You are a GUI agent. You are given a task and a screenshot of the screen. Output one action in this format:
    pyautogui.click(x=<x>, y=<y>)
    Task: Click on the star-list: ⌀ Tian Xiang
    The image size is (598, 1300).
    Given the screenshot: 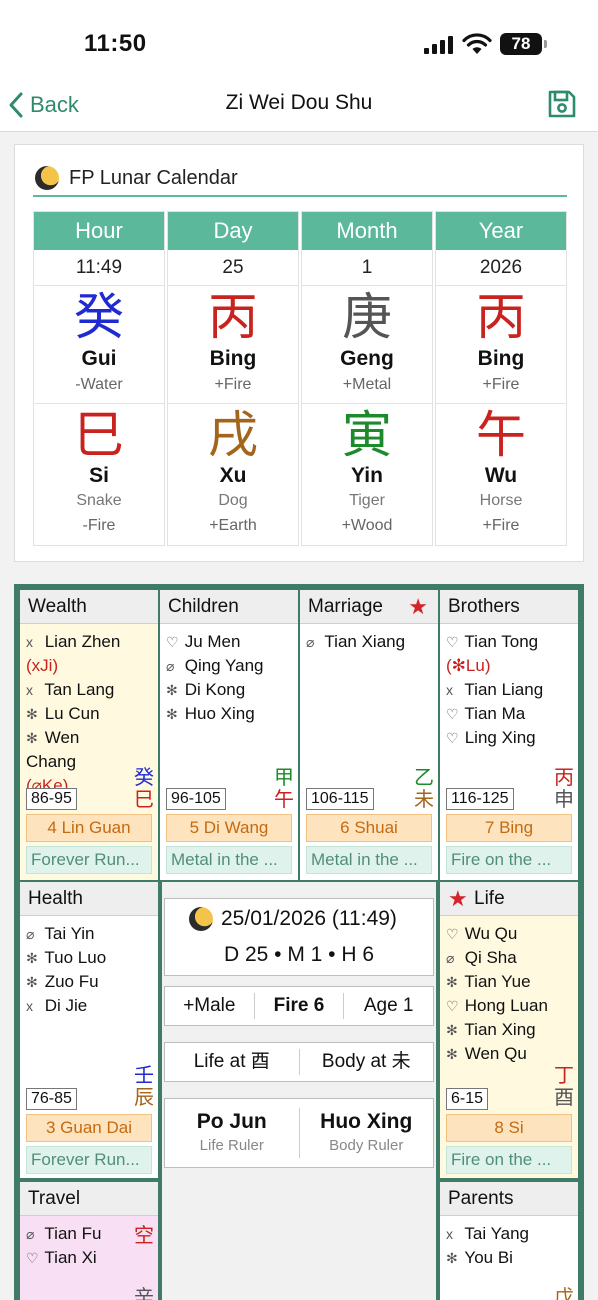 What is the action you would take?
    pyautogui.click(x=360, y=642)
    